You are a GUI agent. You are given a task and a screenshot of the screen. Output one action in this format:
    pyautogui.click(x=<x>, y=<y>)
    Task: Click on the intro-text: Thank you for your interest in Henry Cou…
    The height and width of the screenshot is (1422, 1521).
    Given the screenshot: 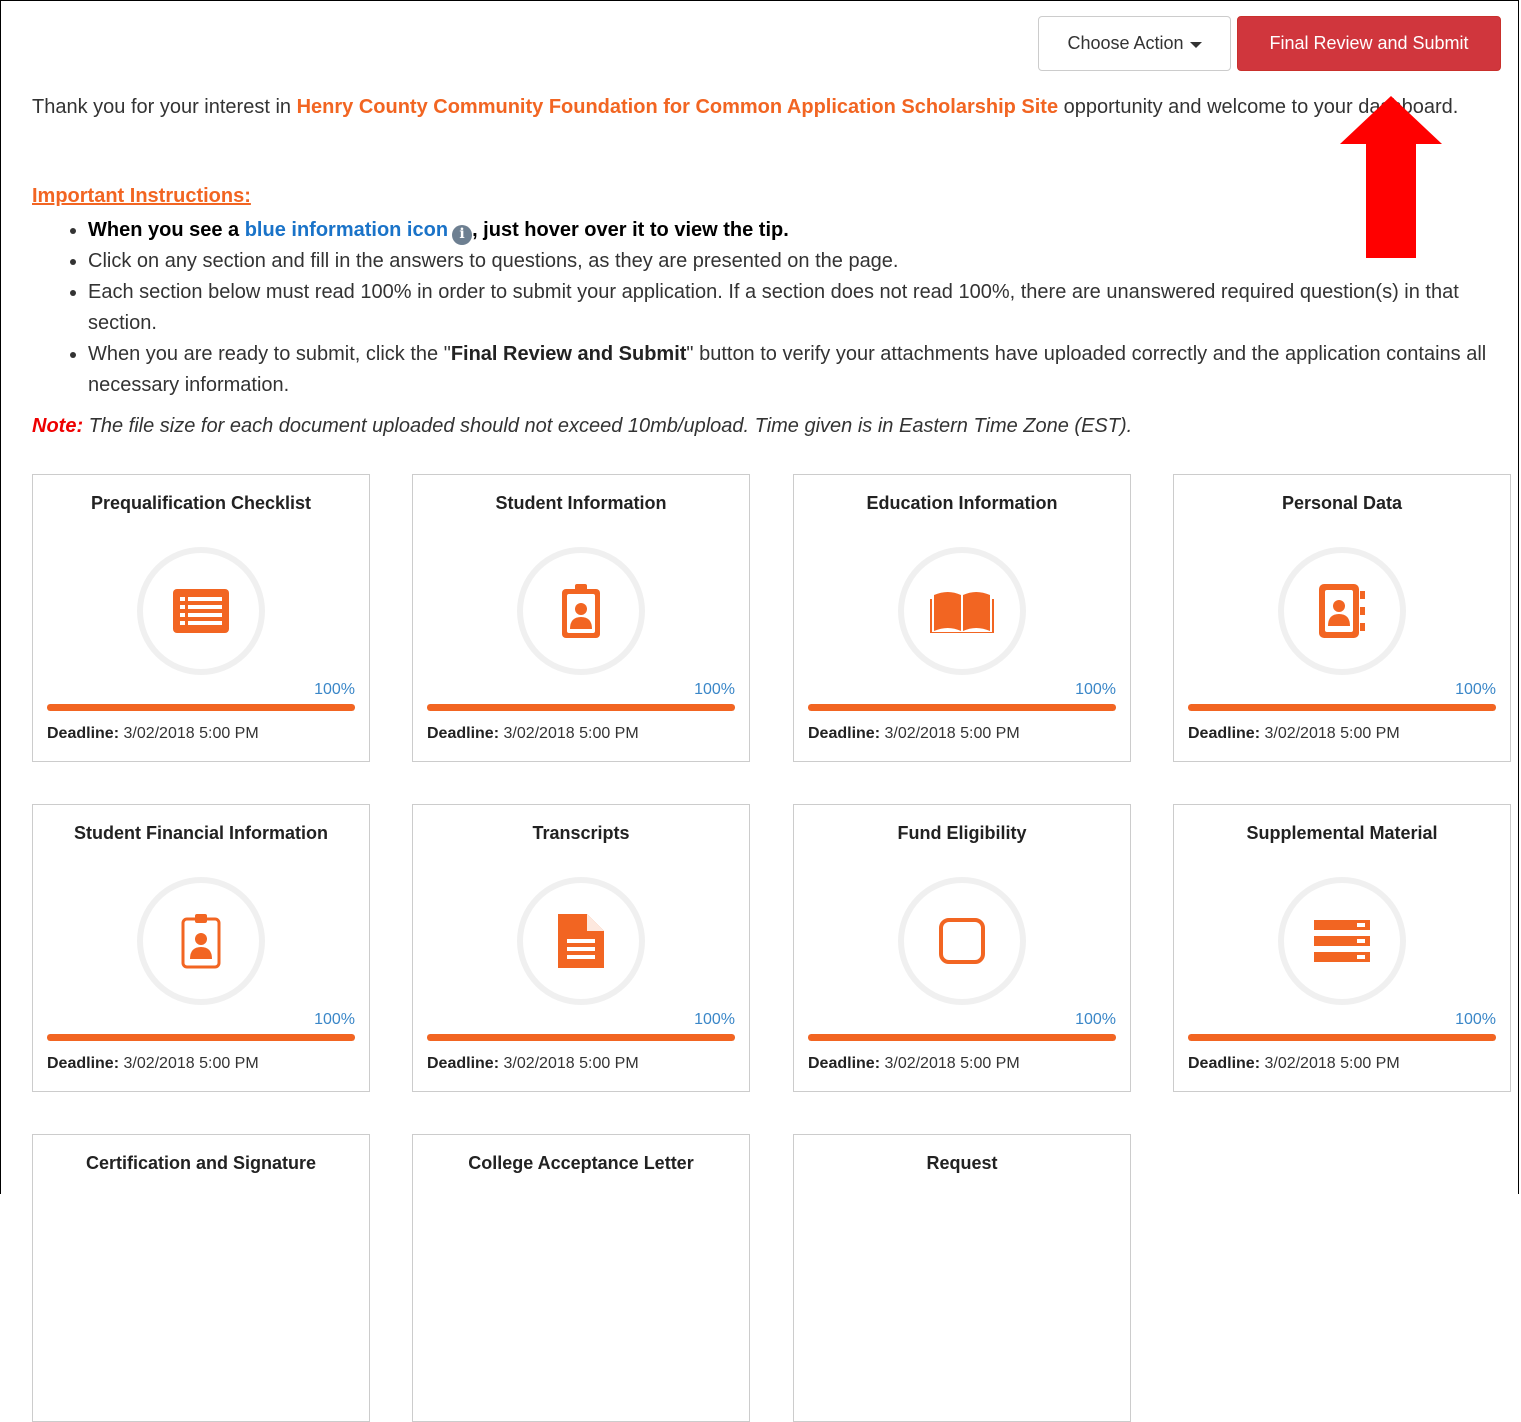 What is the action you would take?
    pyautogui.click(x=752, y=107)
    